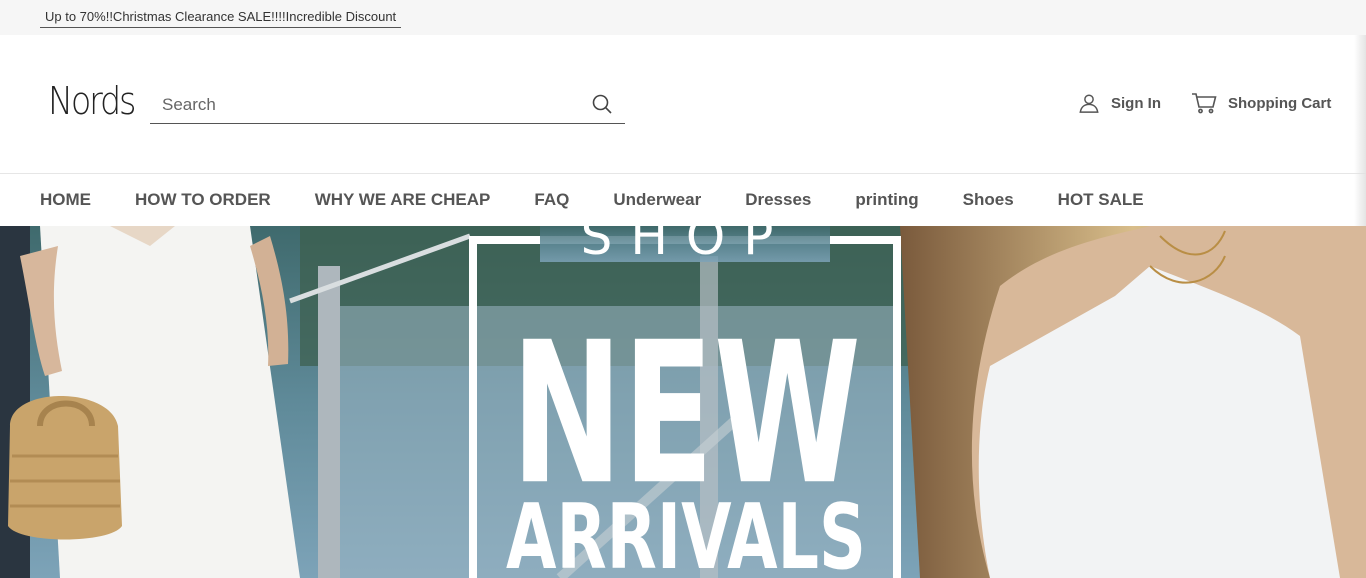 This screenshot has width=1366, height=578. I want to click on nav-item-how-to-order: HOW TO ORDER, so click(203, 200).